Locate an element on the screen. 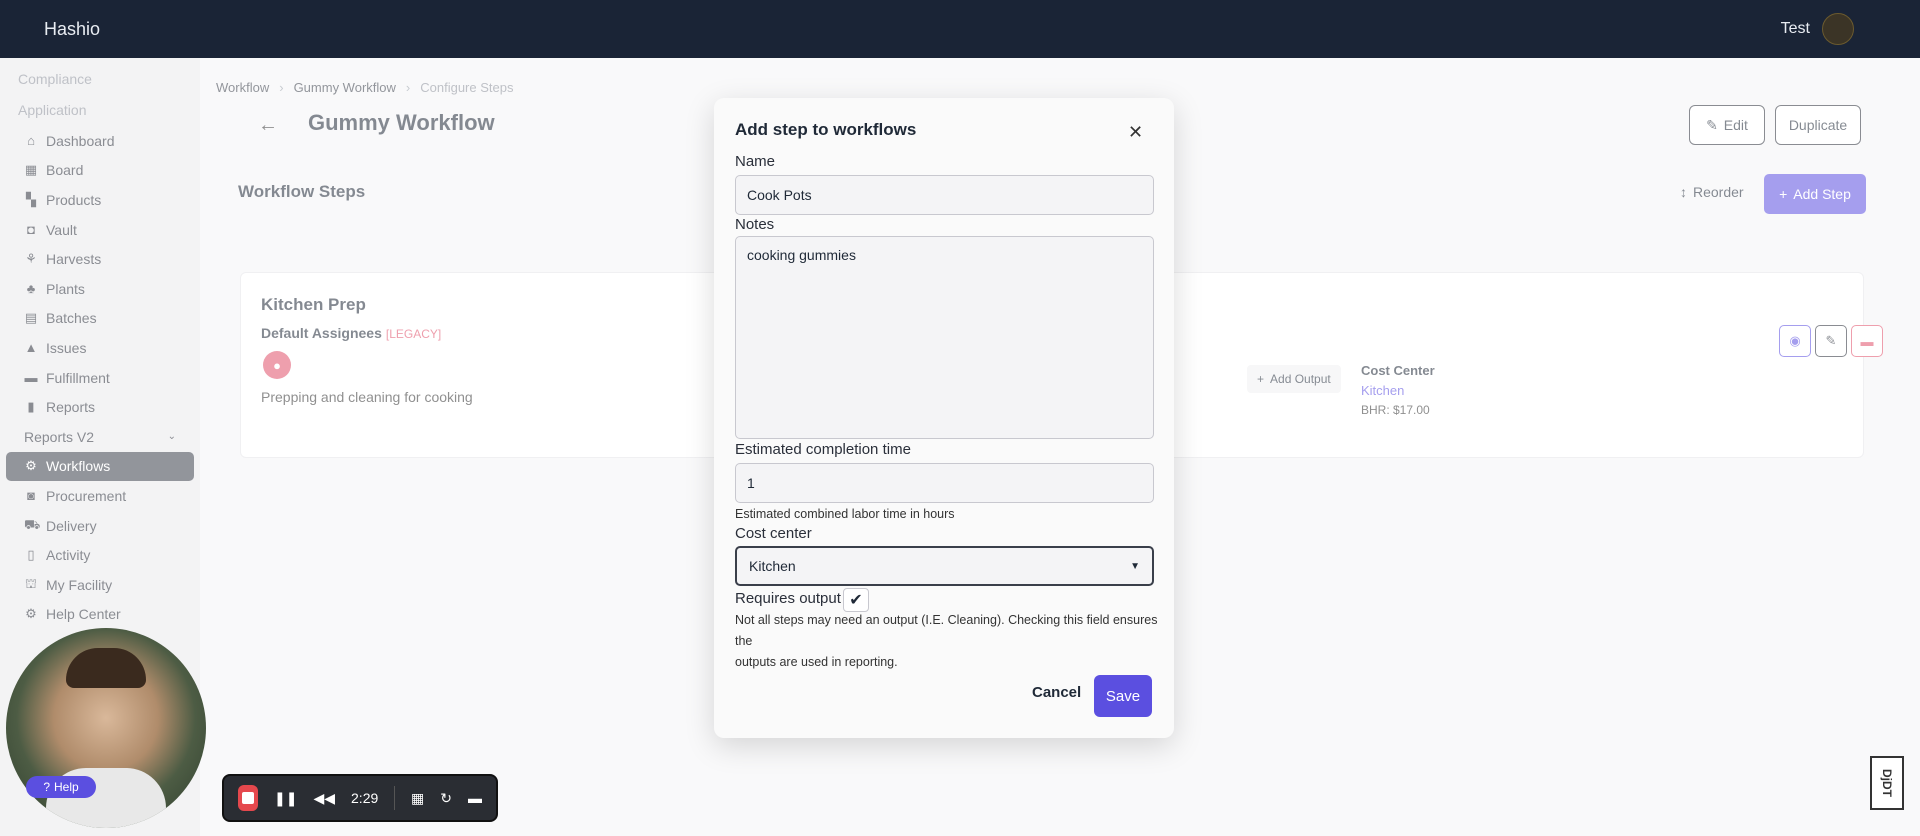 The height and width of the screenshot is (836, 1920). top-bar: Hashio Test is located at coordinates (960, 29).